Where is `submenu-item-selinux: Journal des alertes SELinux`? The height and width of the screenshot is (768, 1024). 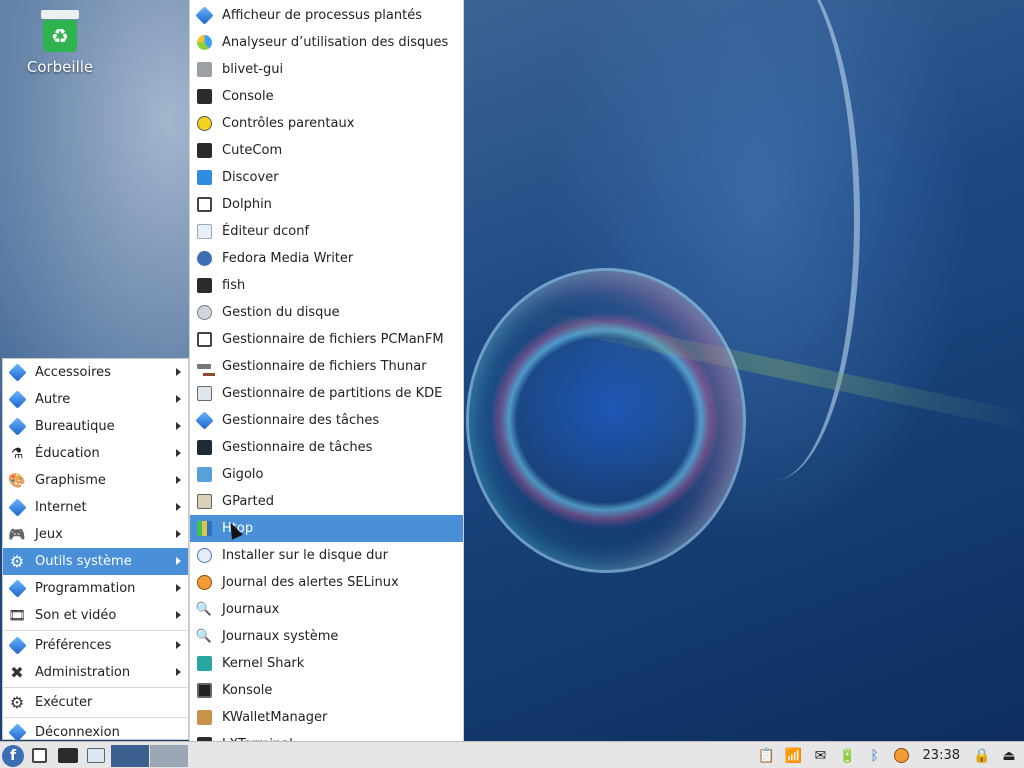 submenu-item-selinux: Journal des alertes SELinux is located at coordinates (326, 582).